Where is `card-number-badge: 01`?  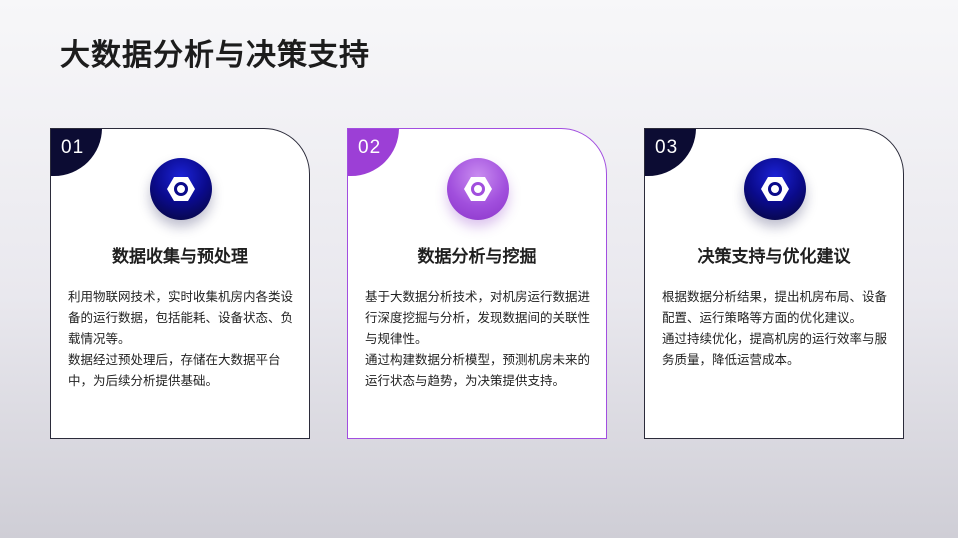
card-number-badge: 01 is located at coordinates (76, 152).